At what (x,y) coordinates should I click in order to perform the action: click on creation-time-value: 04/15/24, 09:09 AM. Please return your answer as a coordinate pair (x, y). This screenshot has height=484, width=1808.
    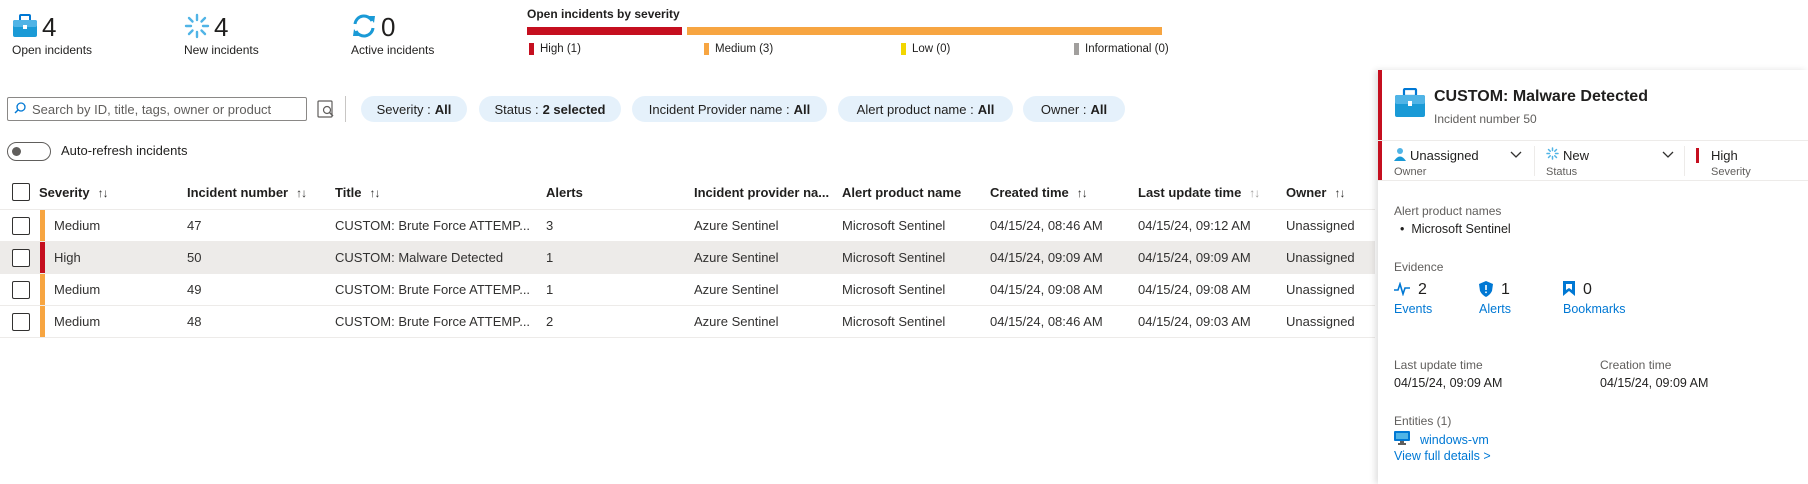
    Looking at the image, I should click on (1654, 383).